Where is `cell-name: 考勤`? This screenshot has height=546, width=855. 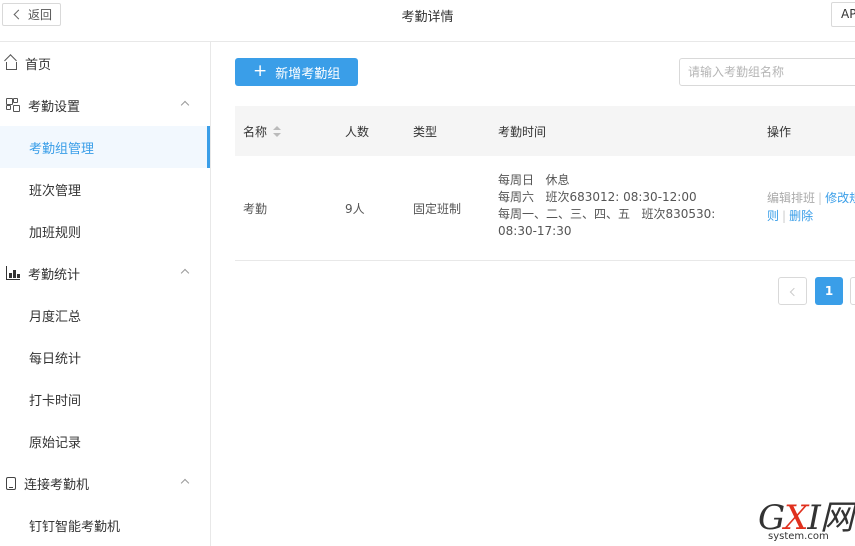
cell-name: 考勤 is located at coordinates (255, 209).